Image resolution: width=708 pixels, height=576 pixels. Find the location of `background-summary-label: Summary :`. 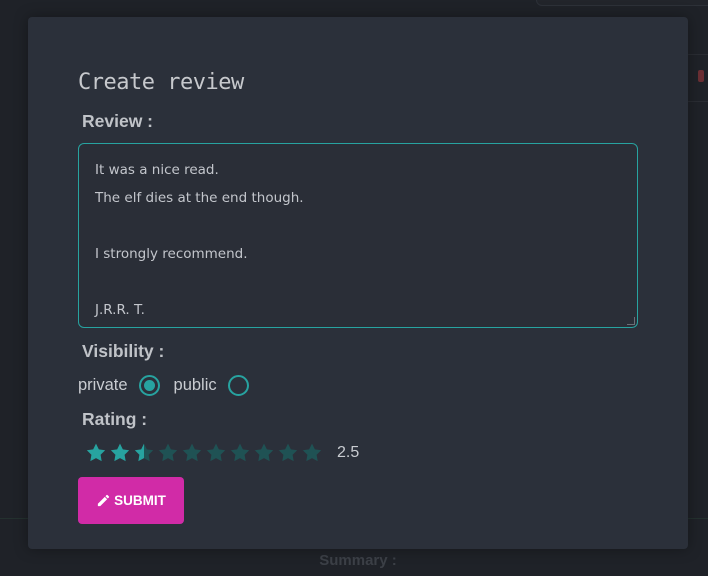

background-summary-label: Summary : is located at coordinates (358, 560).